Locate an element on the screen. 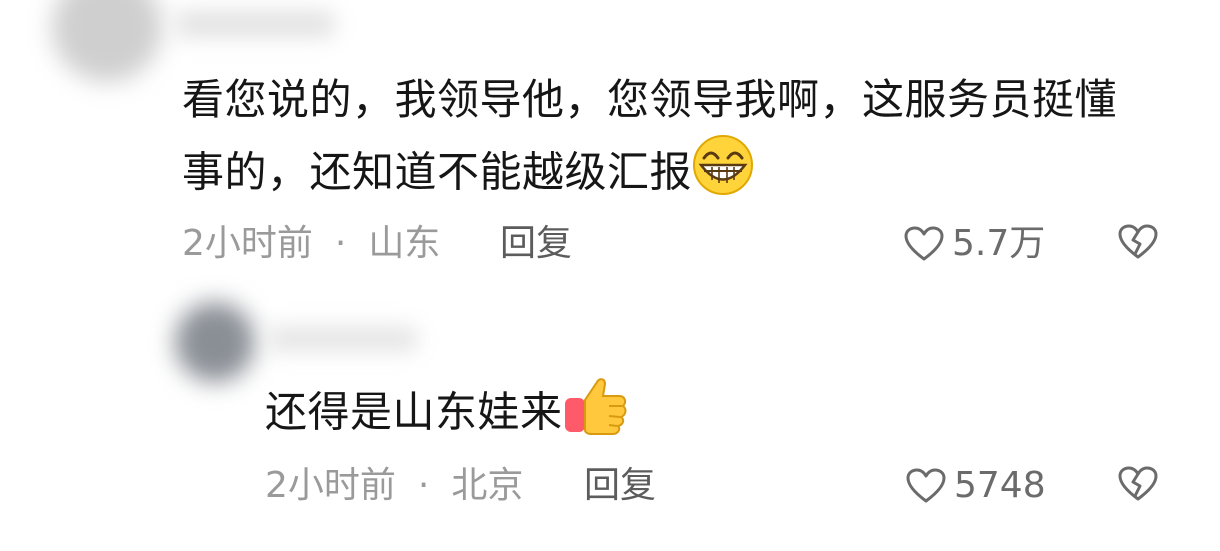  comment-meta: 2小时前 · 山东 is located at coordinates (311, 244).